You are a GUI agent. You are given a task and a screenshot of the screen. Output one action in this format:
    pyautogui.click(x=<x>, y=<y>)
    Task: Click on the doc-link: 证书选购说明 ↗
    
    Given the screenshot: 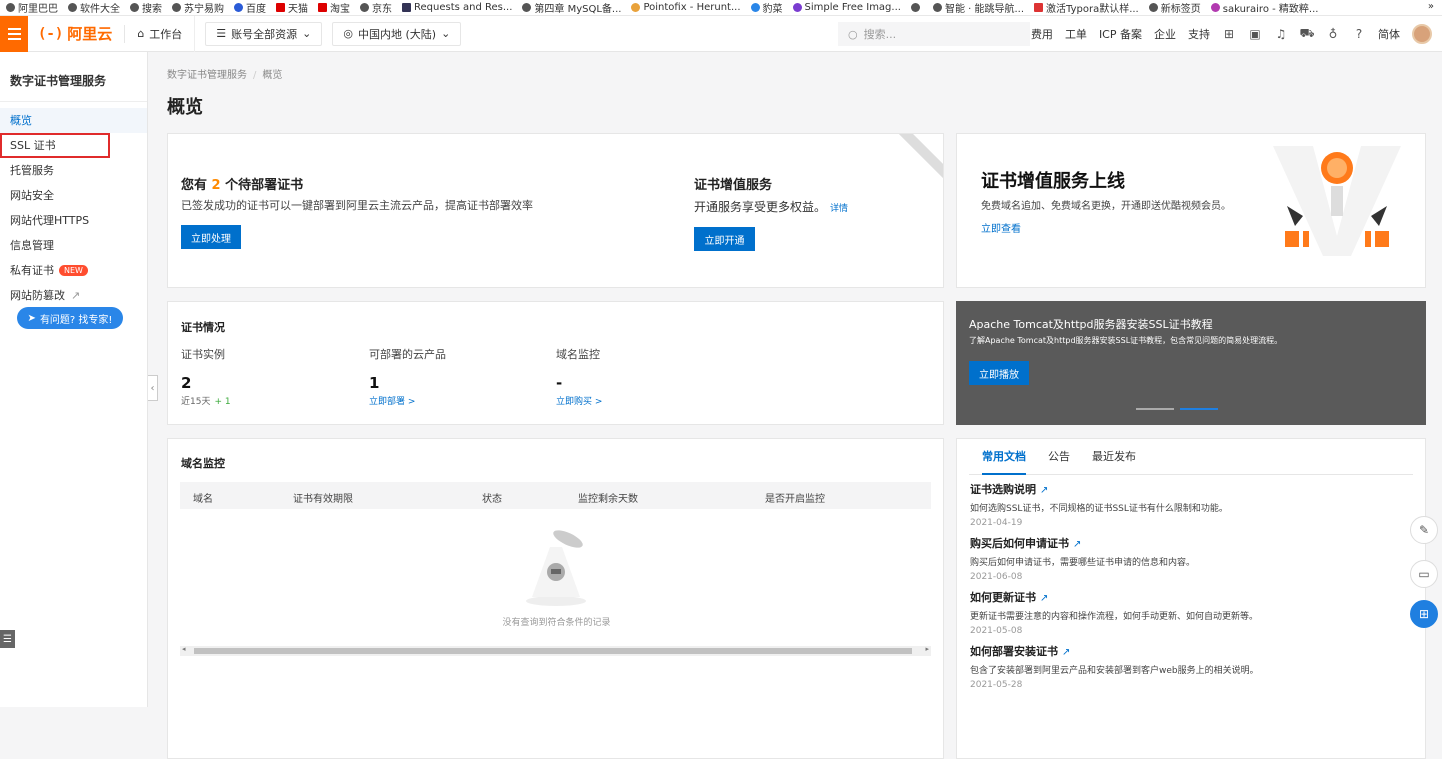 What is the action you would take?
    pyautogui.click(x=1190, y=489)
    